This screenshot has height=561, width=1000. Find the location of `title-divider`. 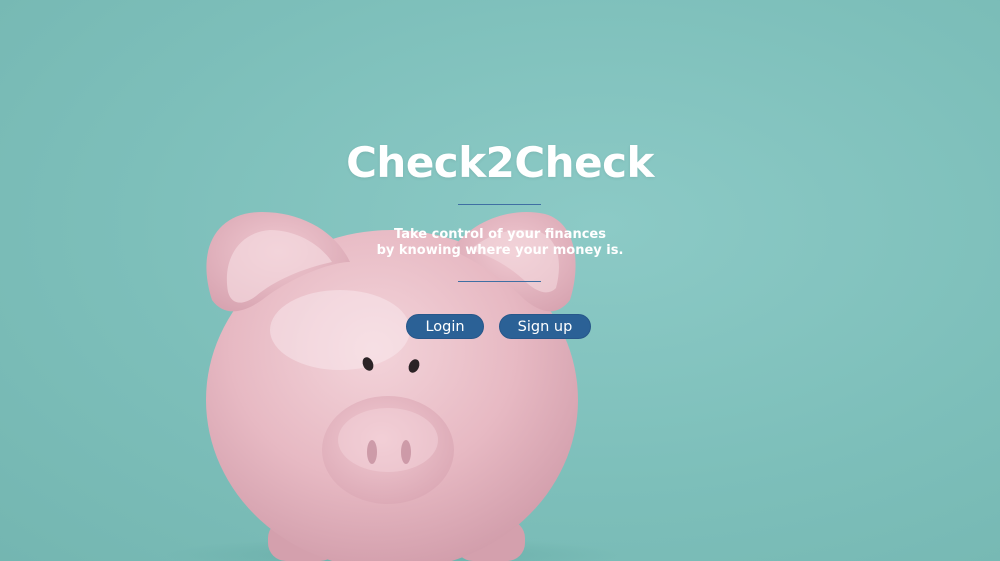

title-divider is located at coordinates (499, 204).